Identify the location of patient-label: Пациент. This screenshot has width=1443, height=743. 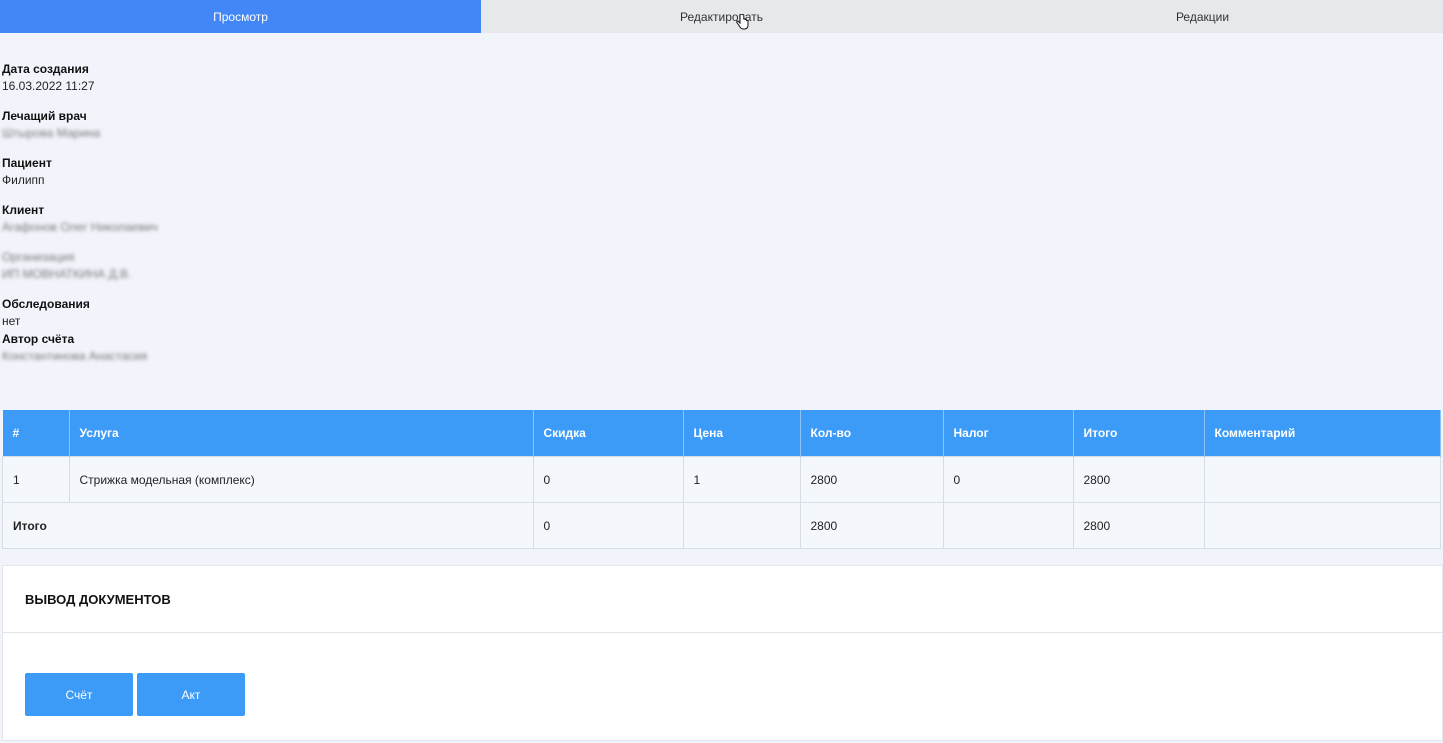
(27, 163).